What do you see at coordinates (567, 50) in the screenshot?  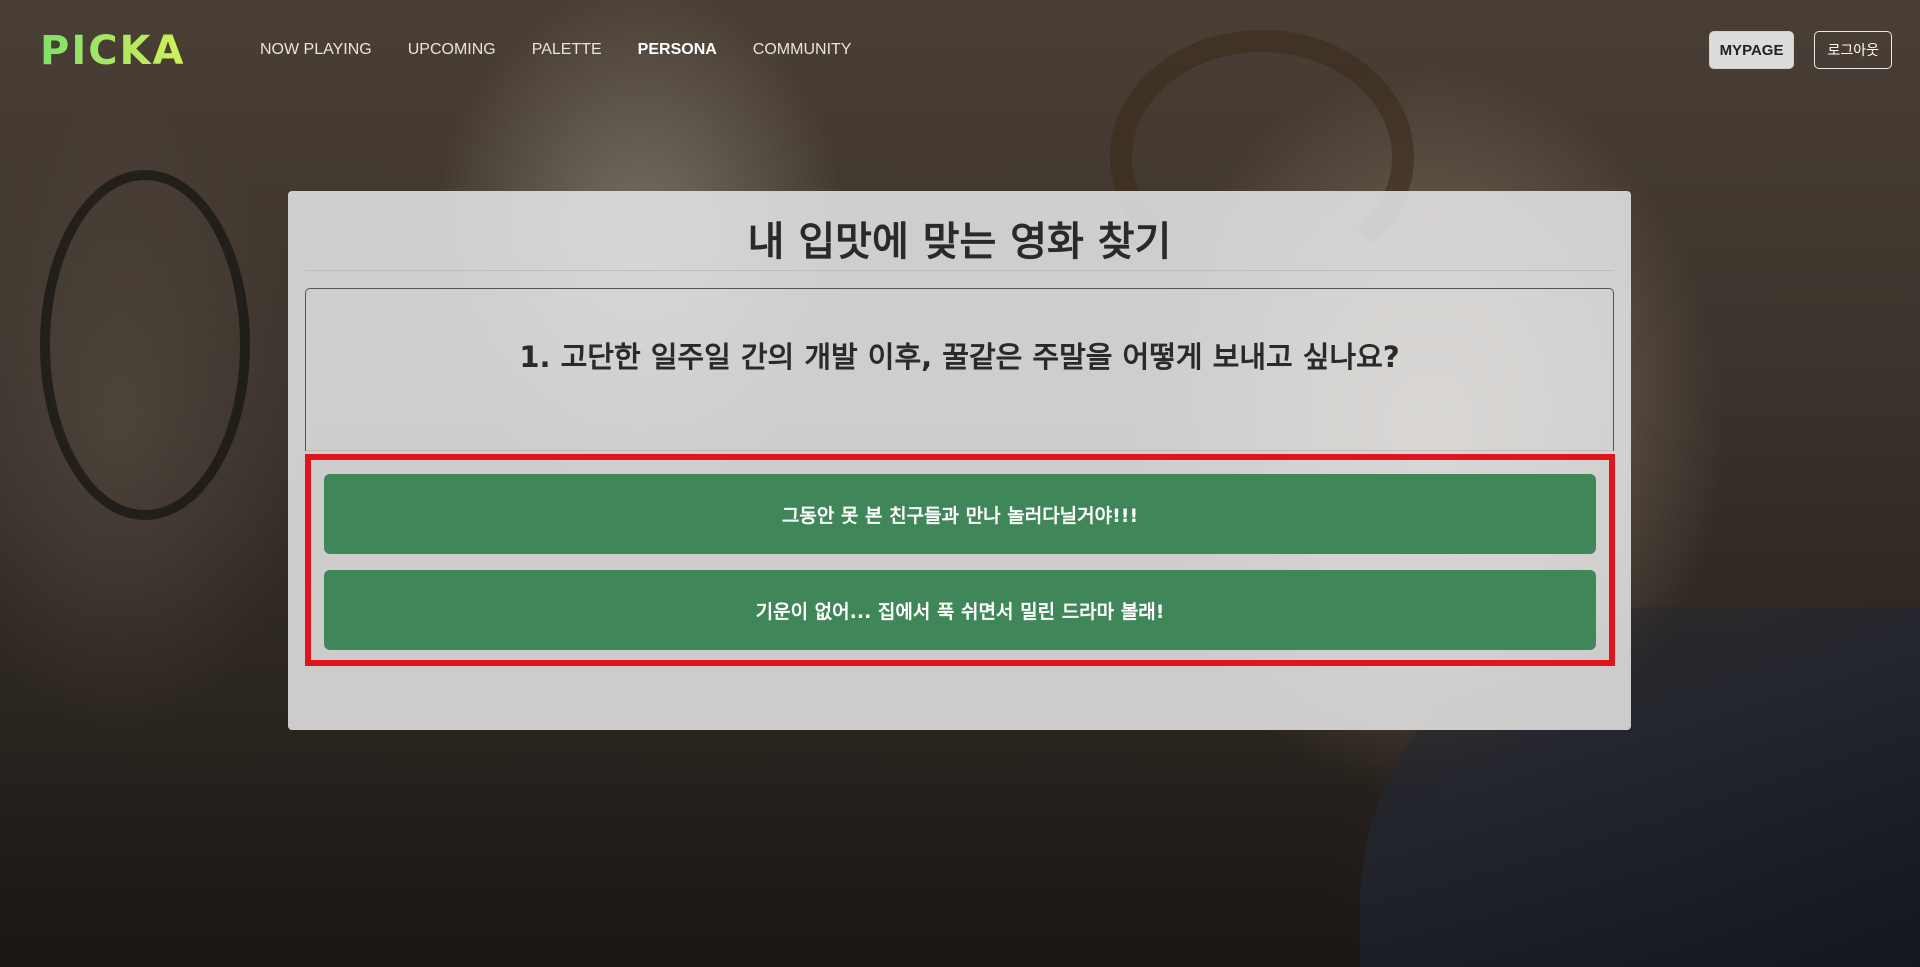 I see `nav-link-palette: PALETTE` at bounding box center [567, 50].